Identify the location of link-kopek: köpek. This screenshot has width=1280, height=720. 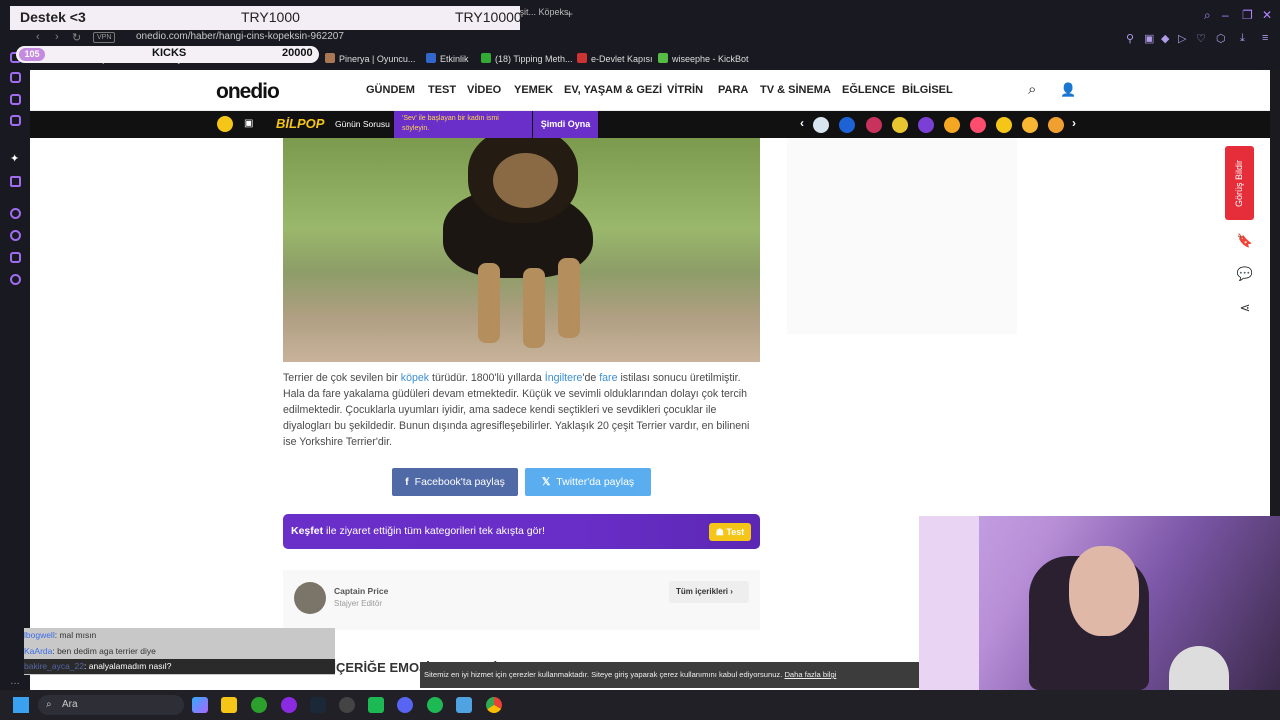
(415, 378).